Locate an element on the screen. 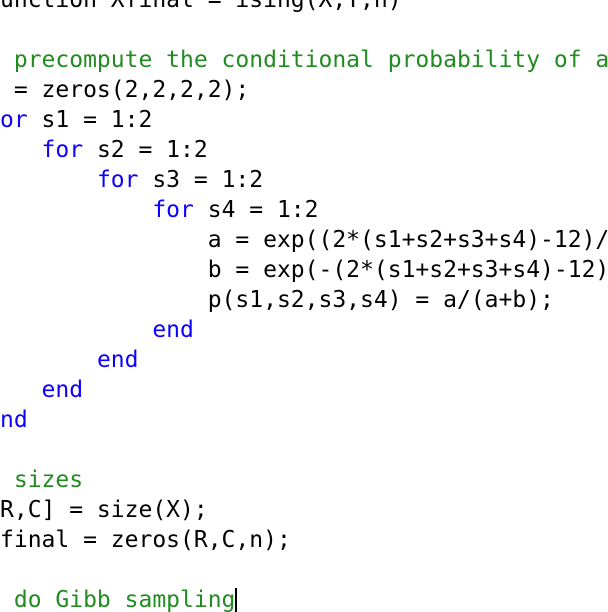  text-cursor is located at coordinates (236, 600).